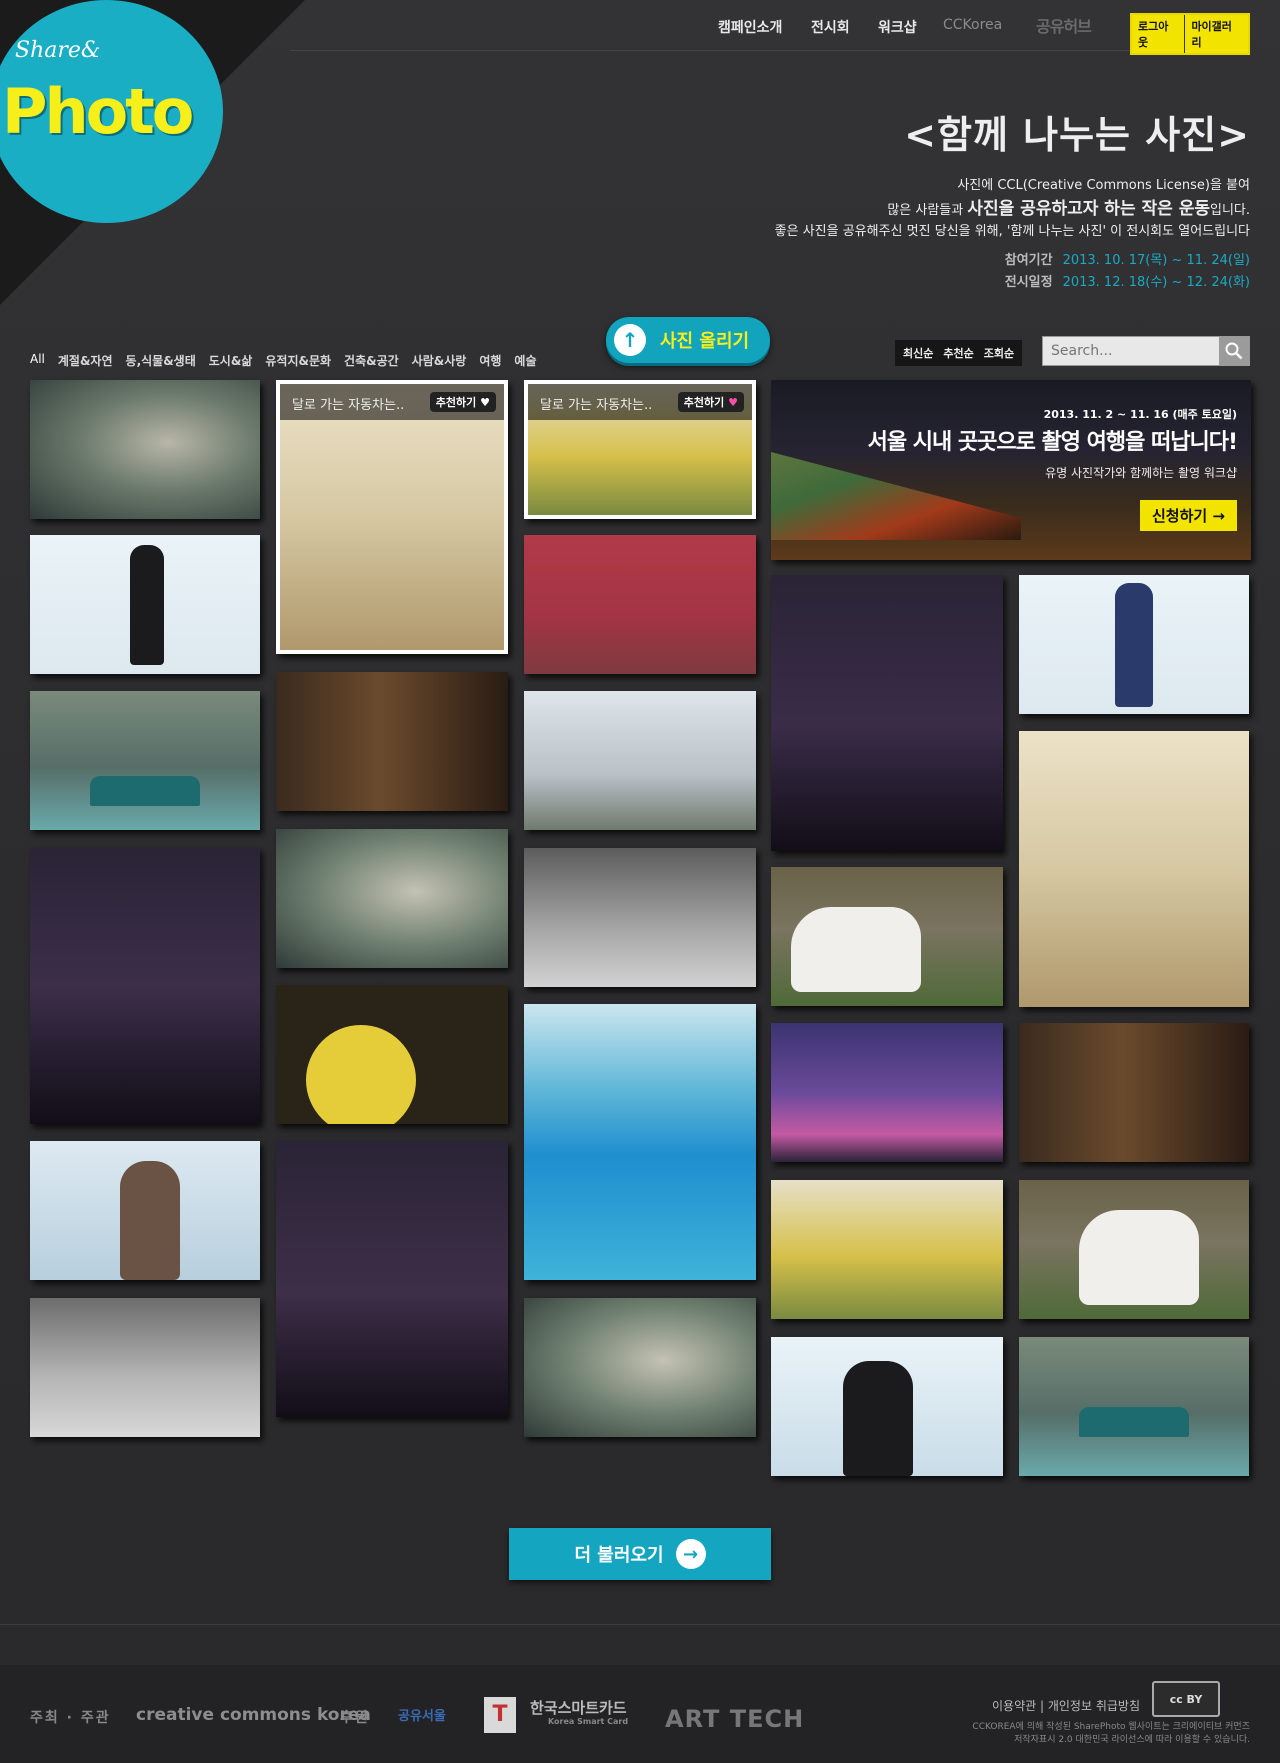  What do you see at coordinates (619, 1555) in the screenshot?
I see `load-more-label: 더 불러오기` at bounding box center [619, 1555].